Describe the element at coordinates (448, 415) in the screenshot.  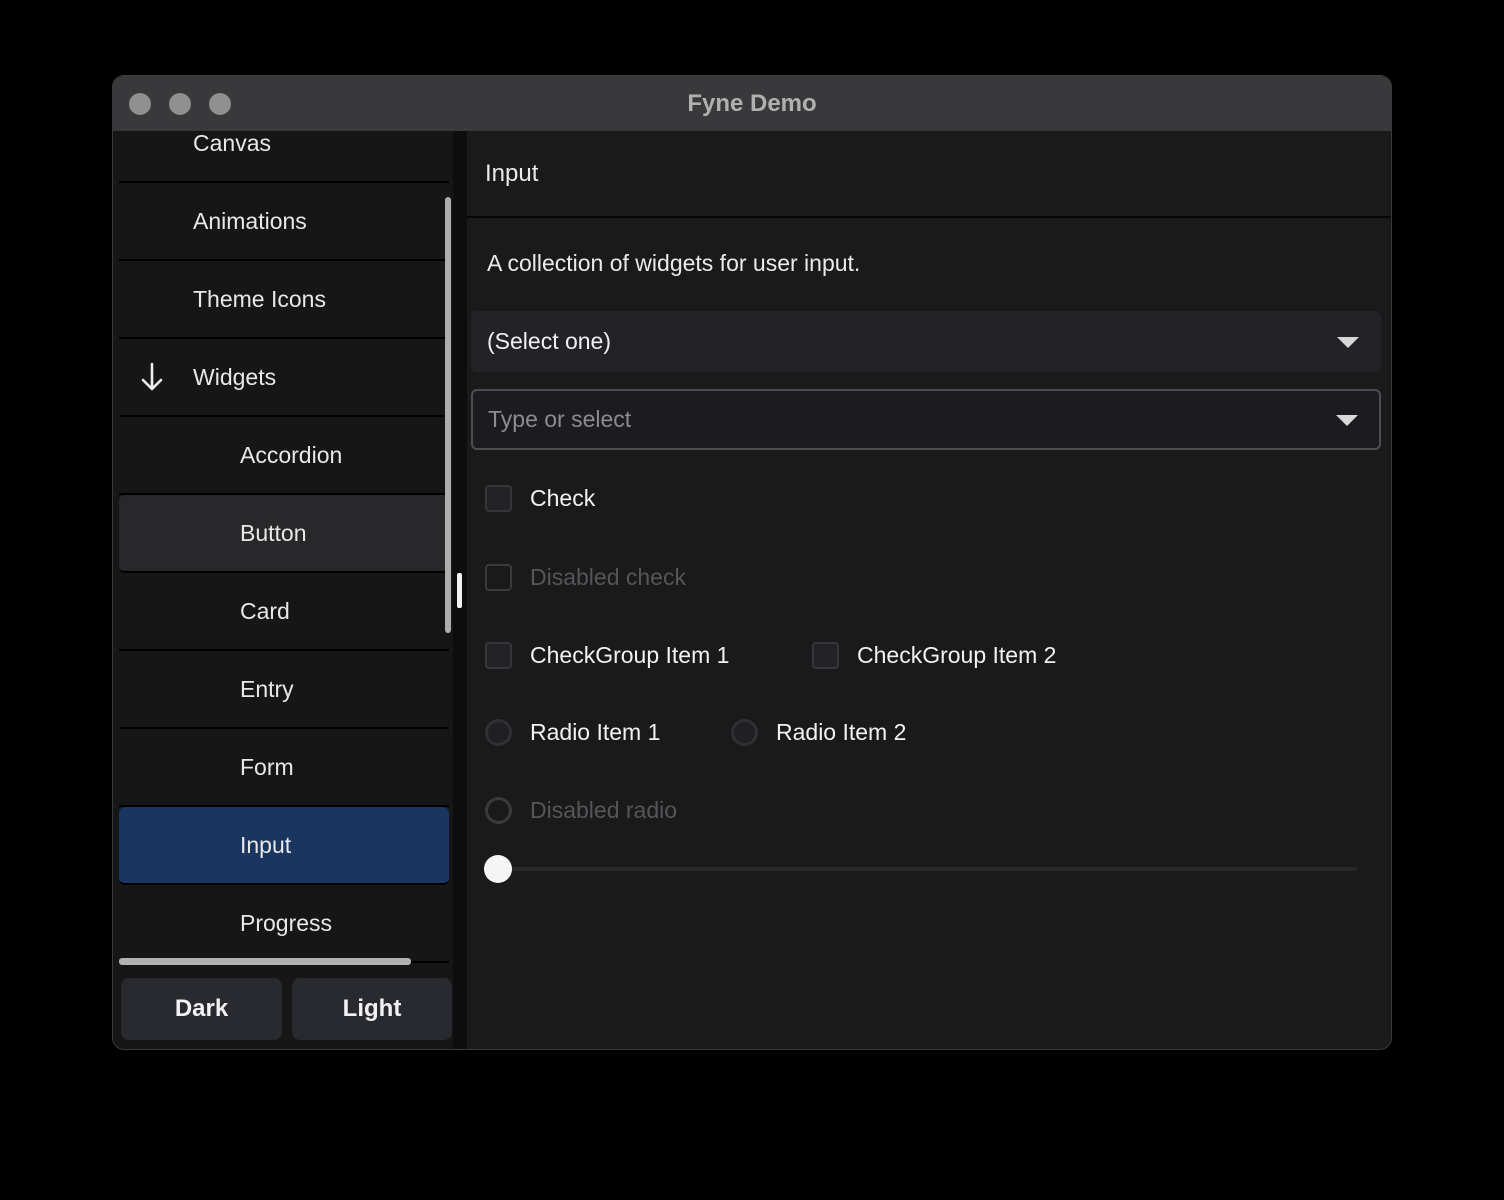
I see `sidebar-vertical-scrollbar` at that location.